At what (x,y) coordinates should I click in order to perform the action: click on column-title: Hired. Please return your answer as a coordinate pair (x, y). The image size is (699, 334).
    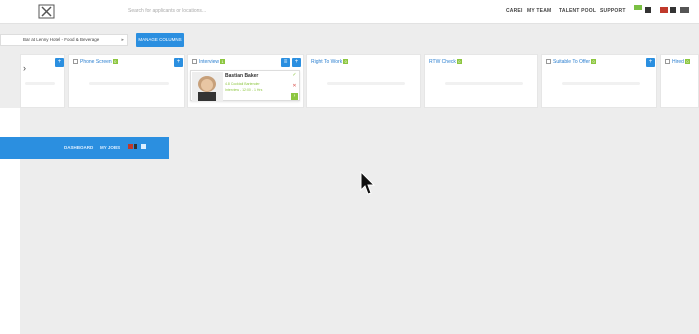
    Looking at the image, I should click on (678, 62).